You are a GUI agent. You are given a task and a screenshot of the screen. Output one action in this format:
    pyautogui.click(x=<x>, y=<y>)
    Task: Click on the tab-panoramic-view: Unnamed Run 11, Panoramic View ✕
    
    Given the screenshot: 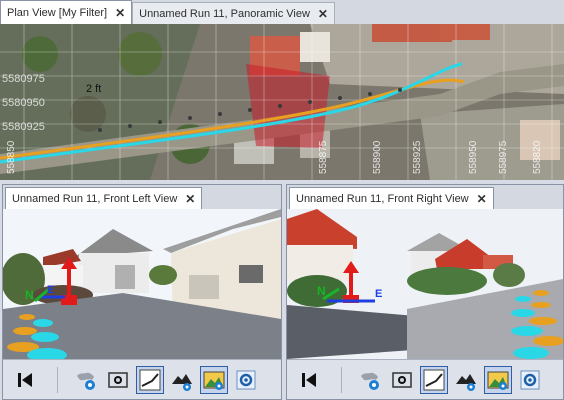 What is the action you would take?
    pyautogui.click(x=233, y=13)
    